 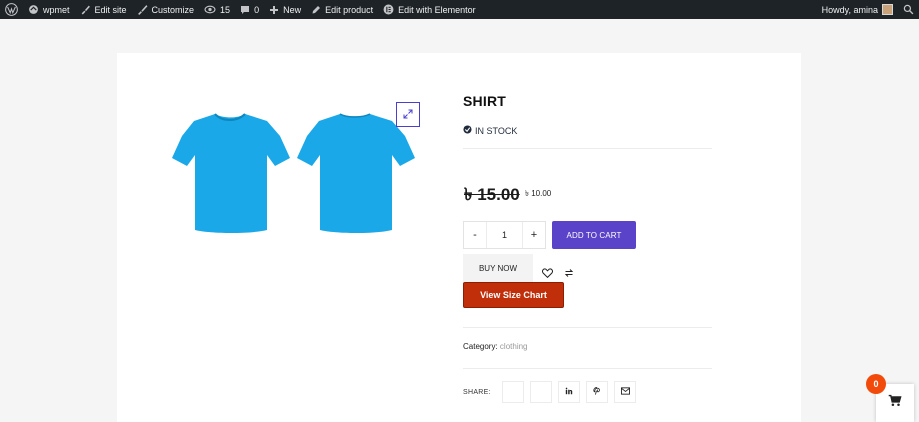 I want to click on share-email-button, so click(x=625, y=392).